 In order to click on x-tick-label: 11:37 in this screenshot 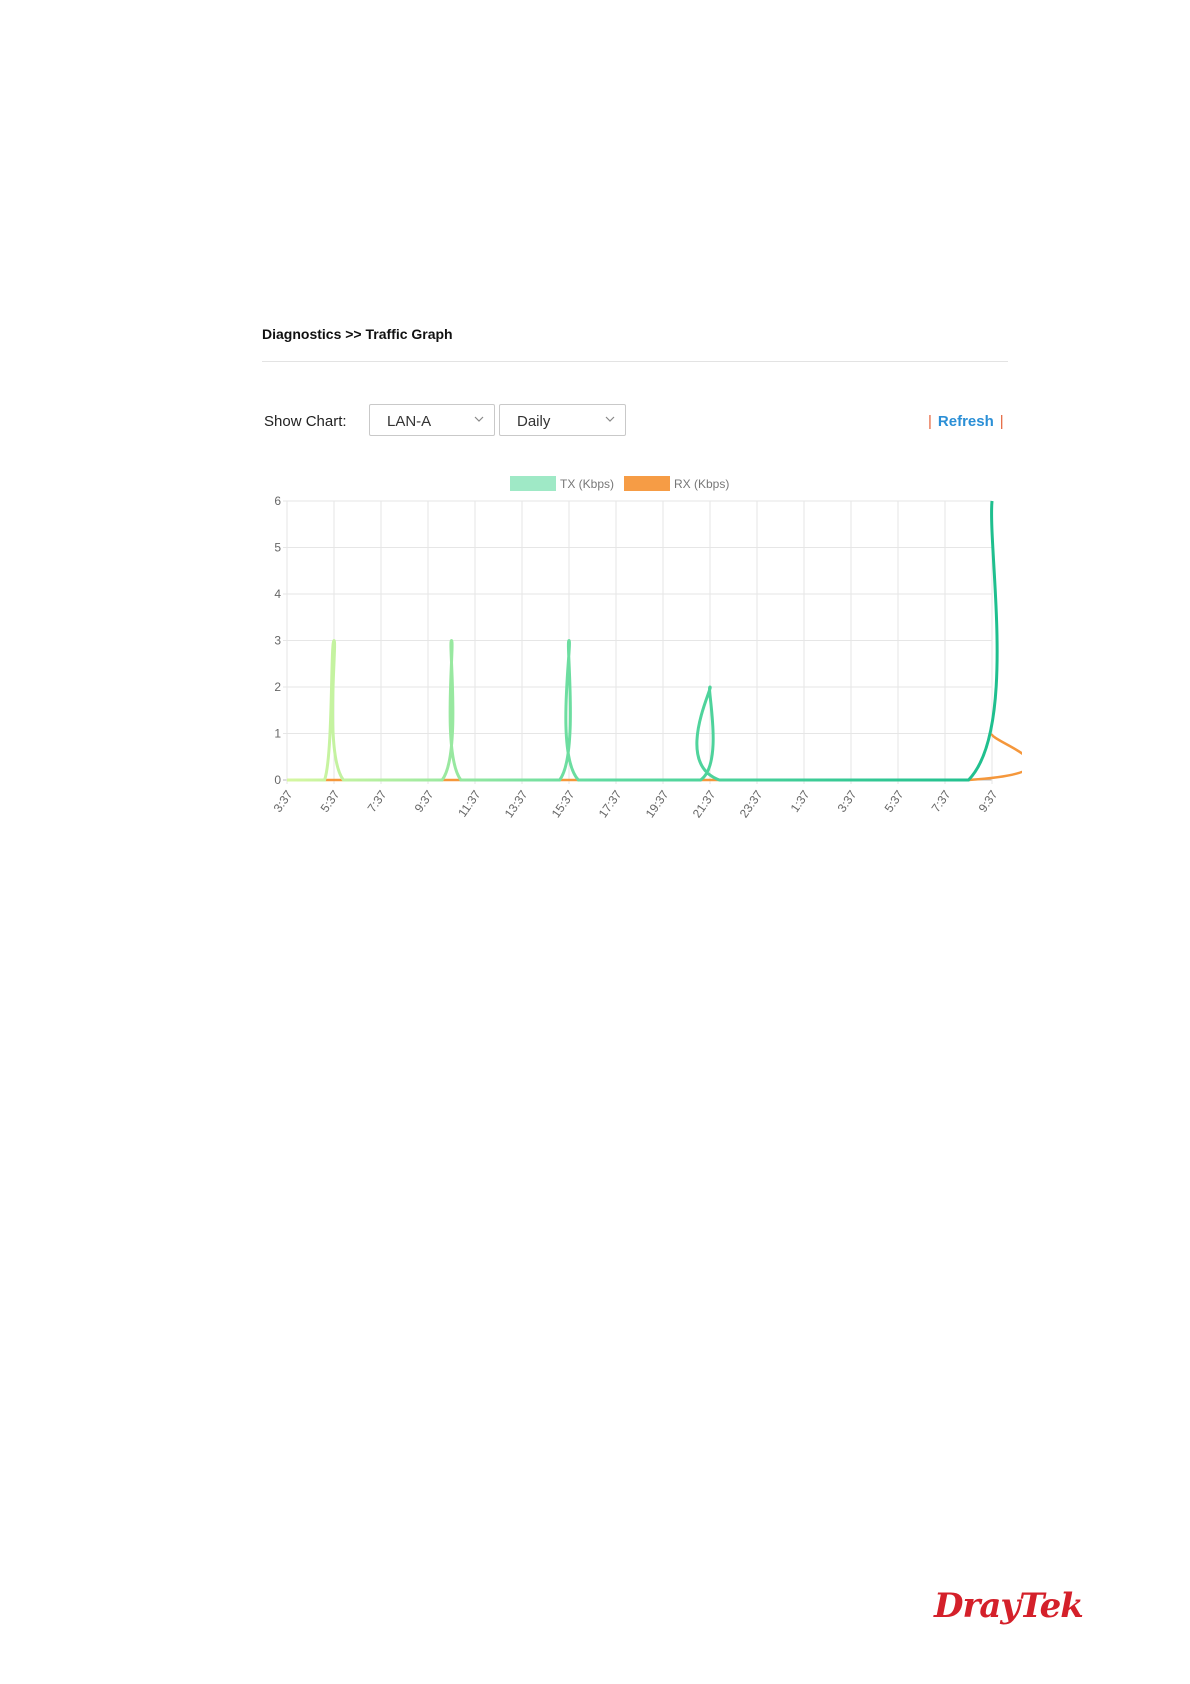, I will do `click(469, 803)`.